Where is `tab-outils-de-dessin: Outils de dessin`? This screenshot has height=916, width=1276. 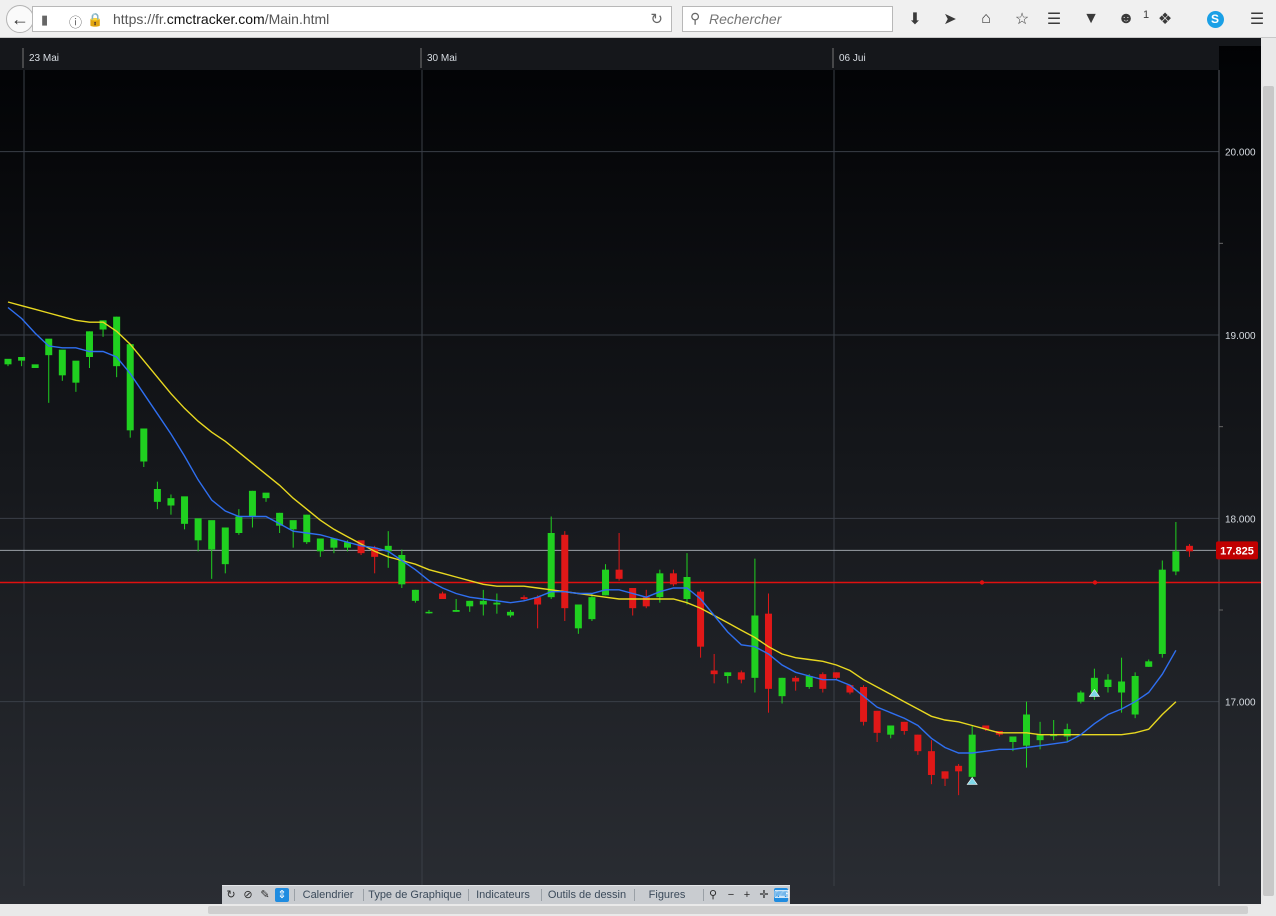
tab-outils-de-dessin: Outils de dessin is located at coordinates (587, 895).